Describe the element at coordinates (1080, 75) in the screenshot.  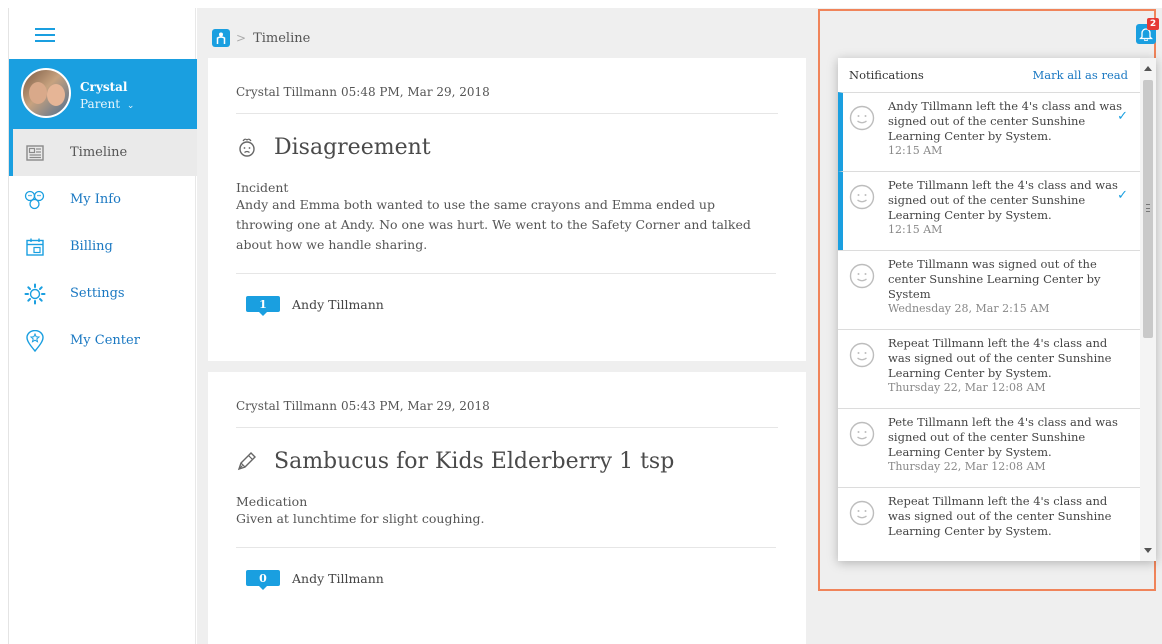
I see `mark-all-read-link: Mark all as read` at that location.